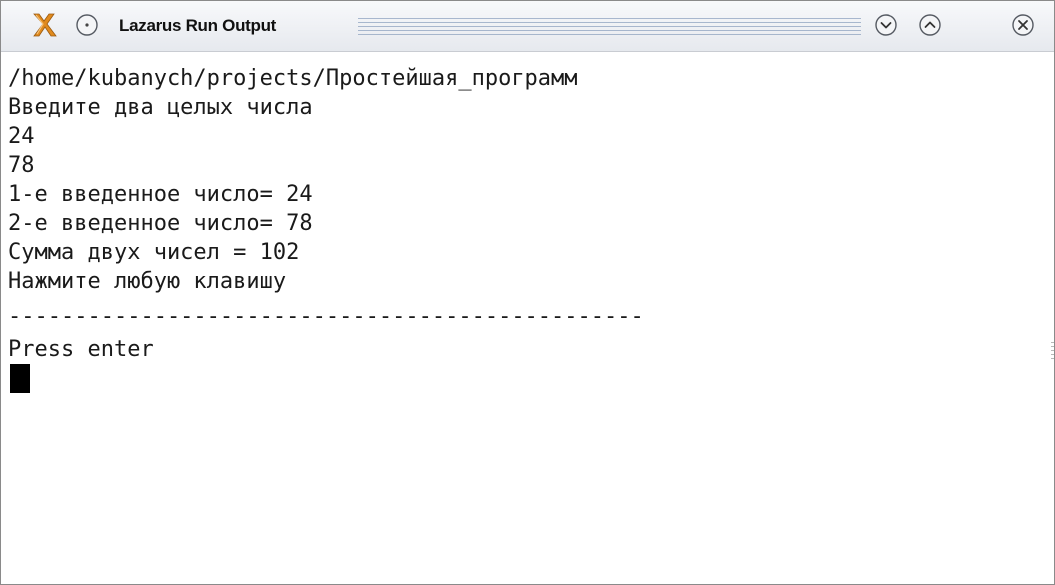 The height and width of the screenshot is (585, 1055). I want to click on output-line: Введите два целых числа, so click(160, 107).